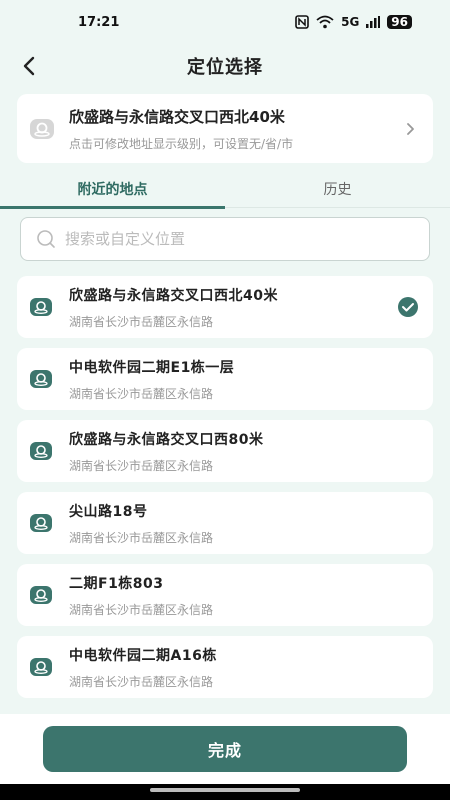  I want to click on page-title: 定位选择, so click(225, 67).